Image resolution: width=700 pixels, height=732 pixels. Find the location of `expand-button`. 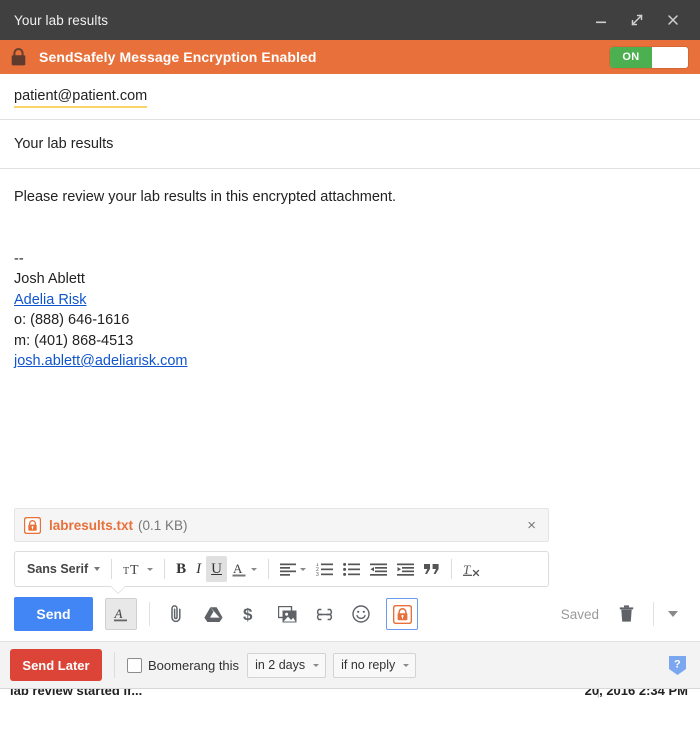

expand-button is located at coordinates (637, 20).